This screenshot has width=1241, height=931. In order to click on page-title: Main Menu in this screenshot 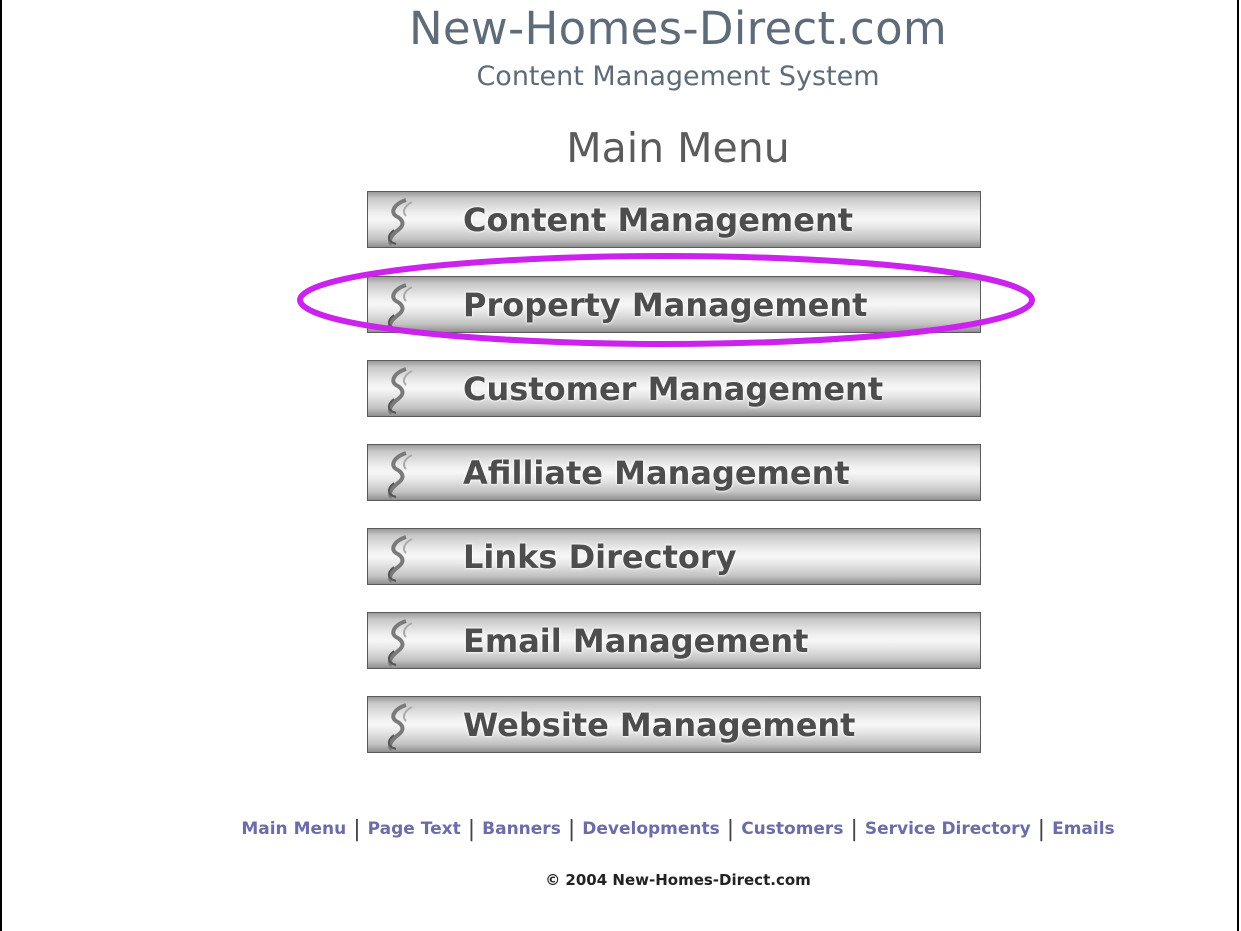, I will do `click(678, 148)`.